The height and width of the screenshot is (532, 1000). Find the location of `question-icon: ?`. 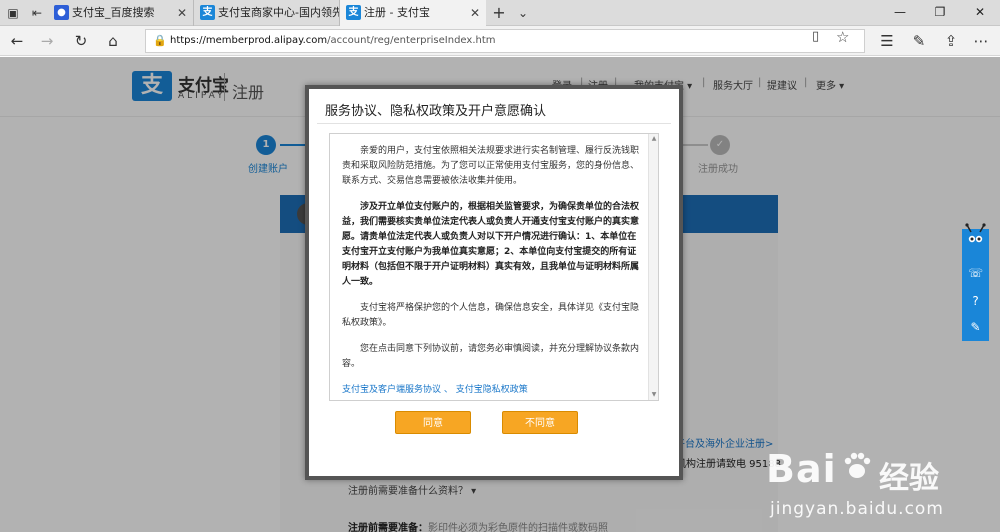

question-icon: ? is located at coordinates (975, 301).